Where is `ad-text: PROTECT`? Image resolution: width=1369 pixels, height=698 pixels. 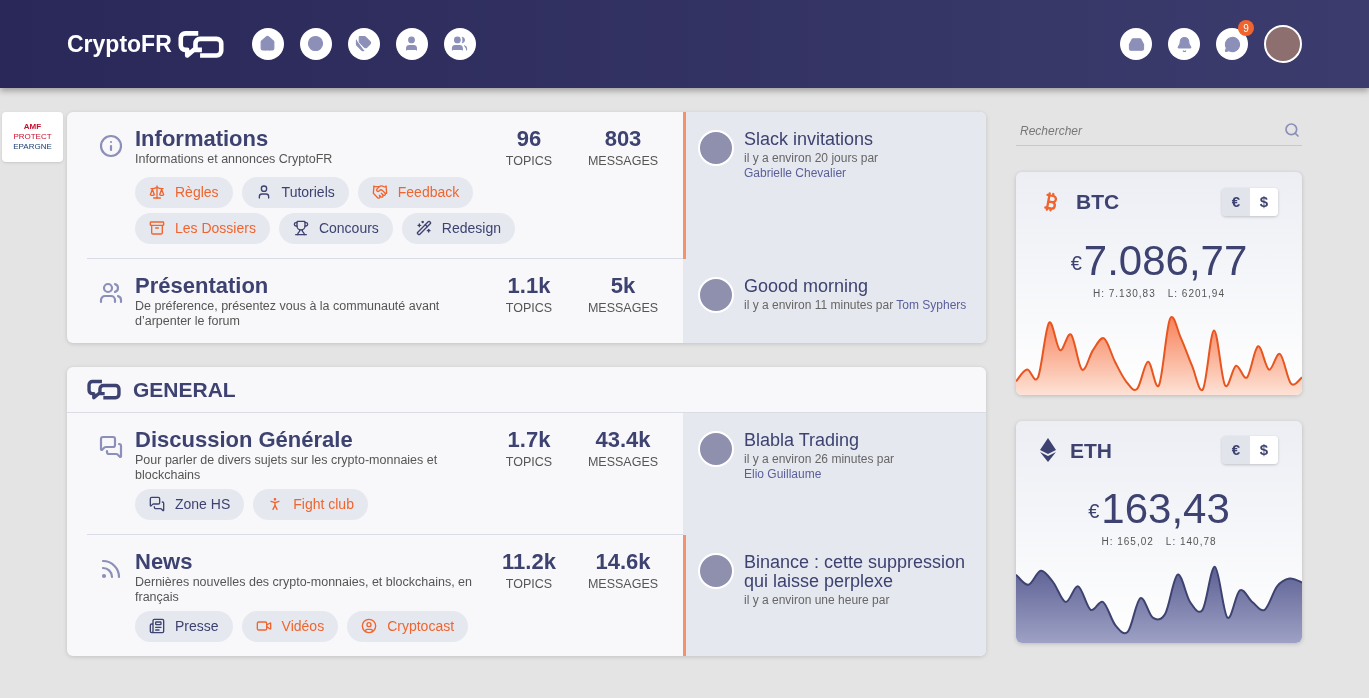
ad-text: PROTECT is located at coordinates (32, 137).